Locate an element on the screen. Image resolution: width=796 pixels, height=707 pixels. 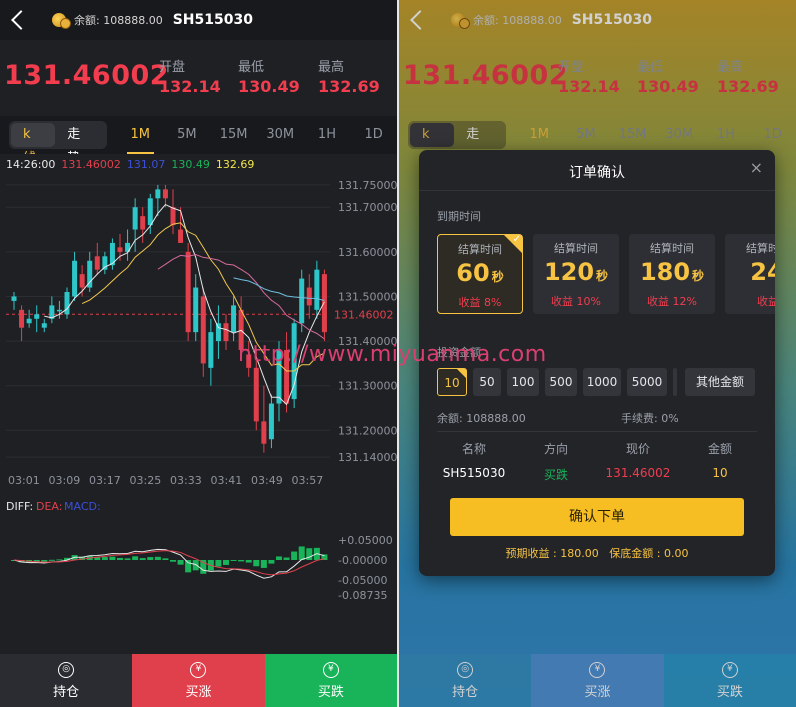
expiry-card-180: 结算时间 180 秒 收益 12% is located at coordinates (672, 274).